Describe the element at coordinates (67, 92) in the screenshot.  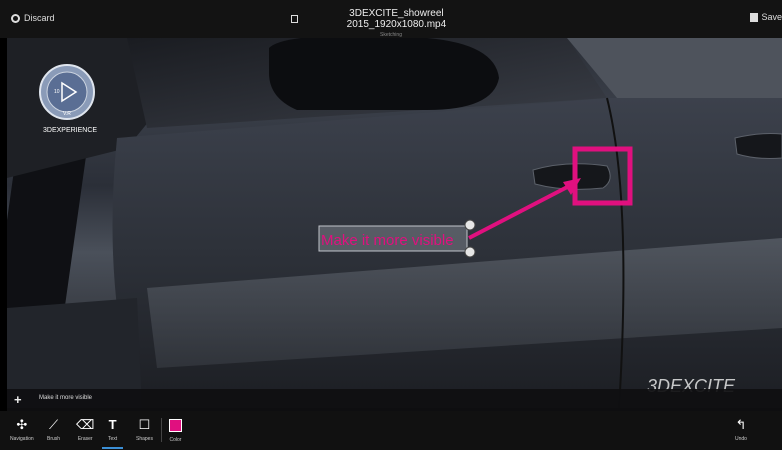
I see `compass-ring` at that location.